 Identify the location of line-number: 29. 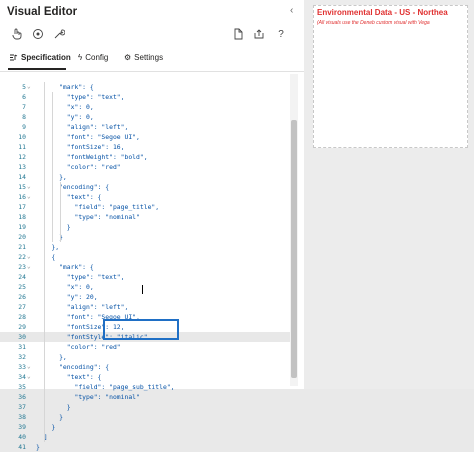
(22, 327).